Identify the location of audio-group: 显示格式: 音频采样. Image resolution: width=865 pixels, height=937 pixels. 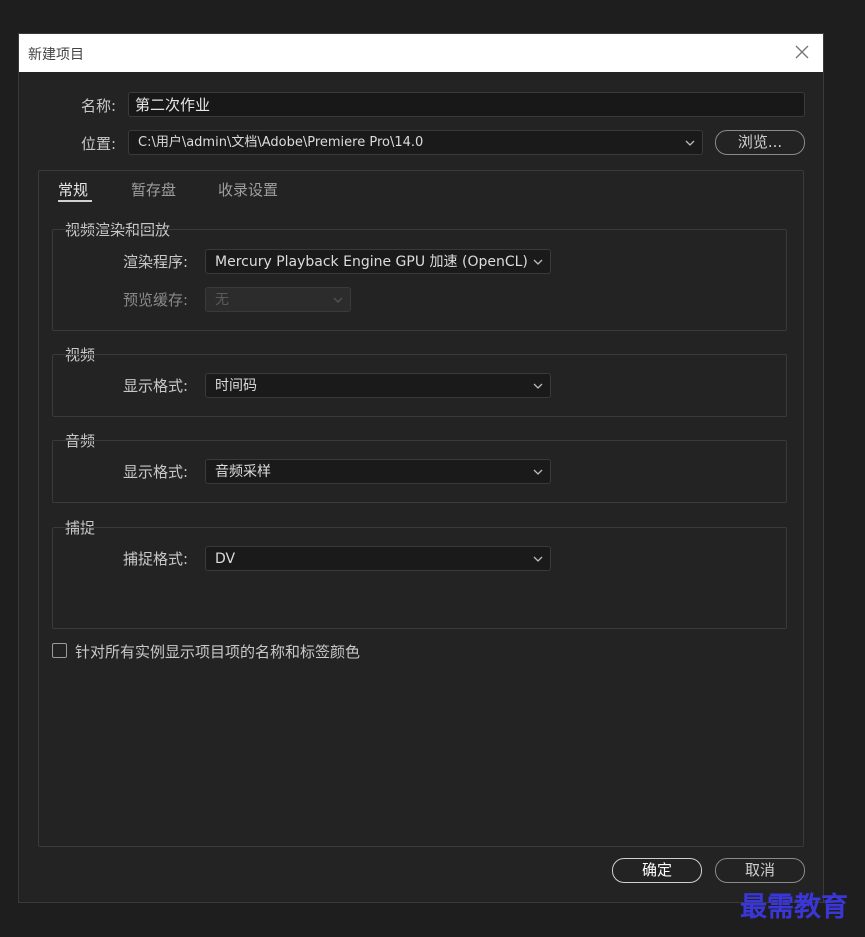
(419, 471).